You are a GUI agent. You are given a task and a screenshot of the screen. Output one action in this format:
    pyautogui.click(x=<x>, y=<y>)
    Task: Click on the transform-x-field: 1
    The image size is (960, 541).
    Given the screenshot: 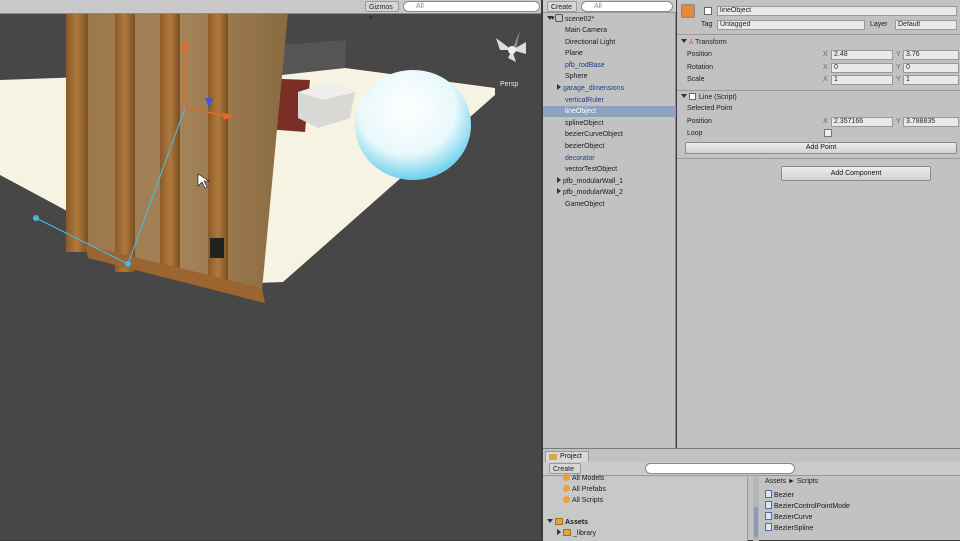 What is the action you would take?
    pyautogui.click(x=862, y=80)
    